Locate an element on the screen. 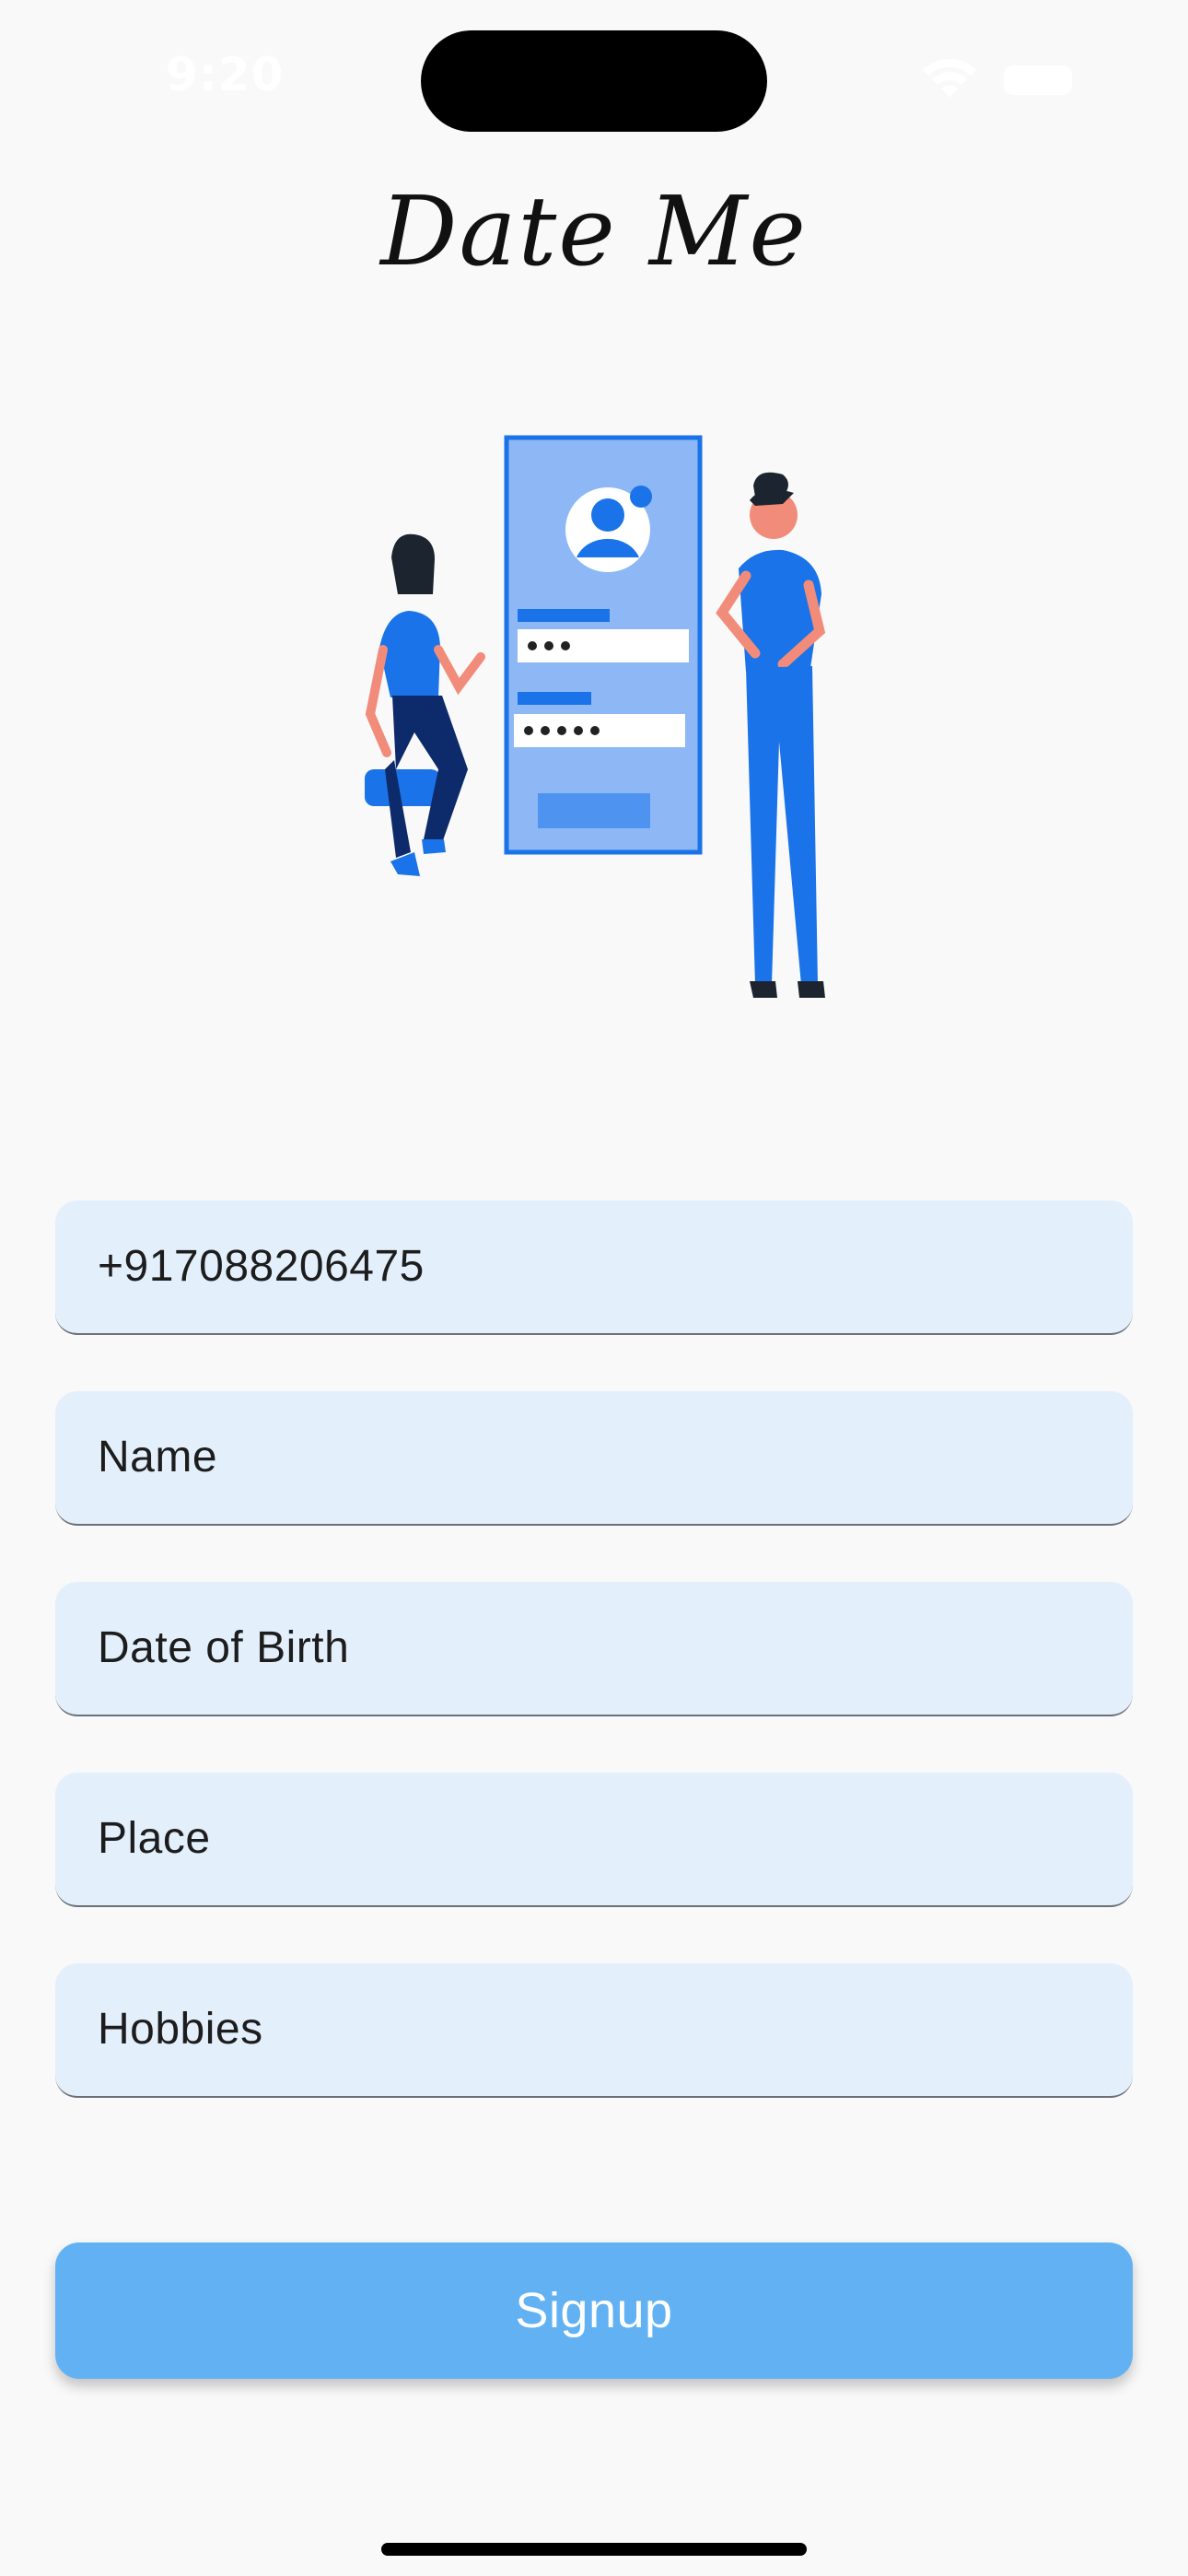 The image size is (1188, 2576). signup-button: Signup is located at coordinates (594, 2310).